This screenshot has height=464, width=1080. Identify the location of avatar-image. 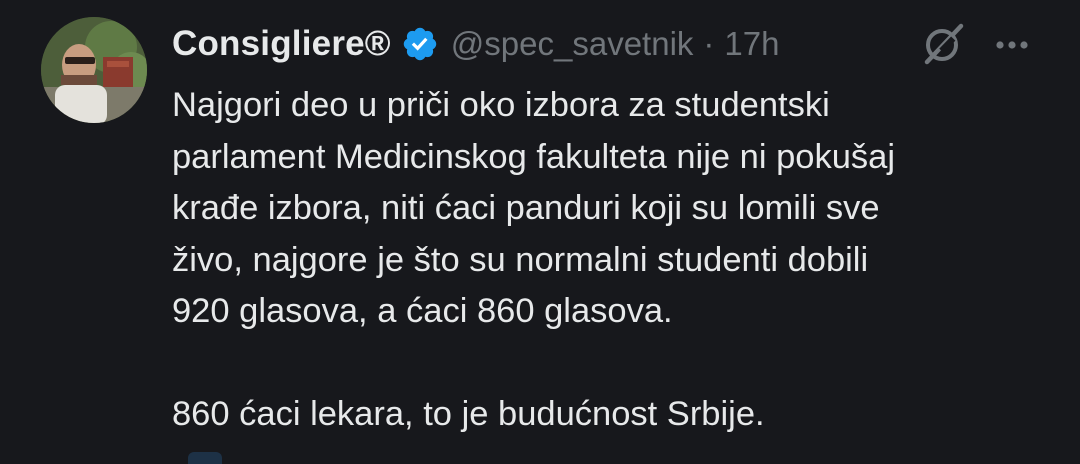
(94, 70).